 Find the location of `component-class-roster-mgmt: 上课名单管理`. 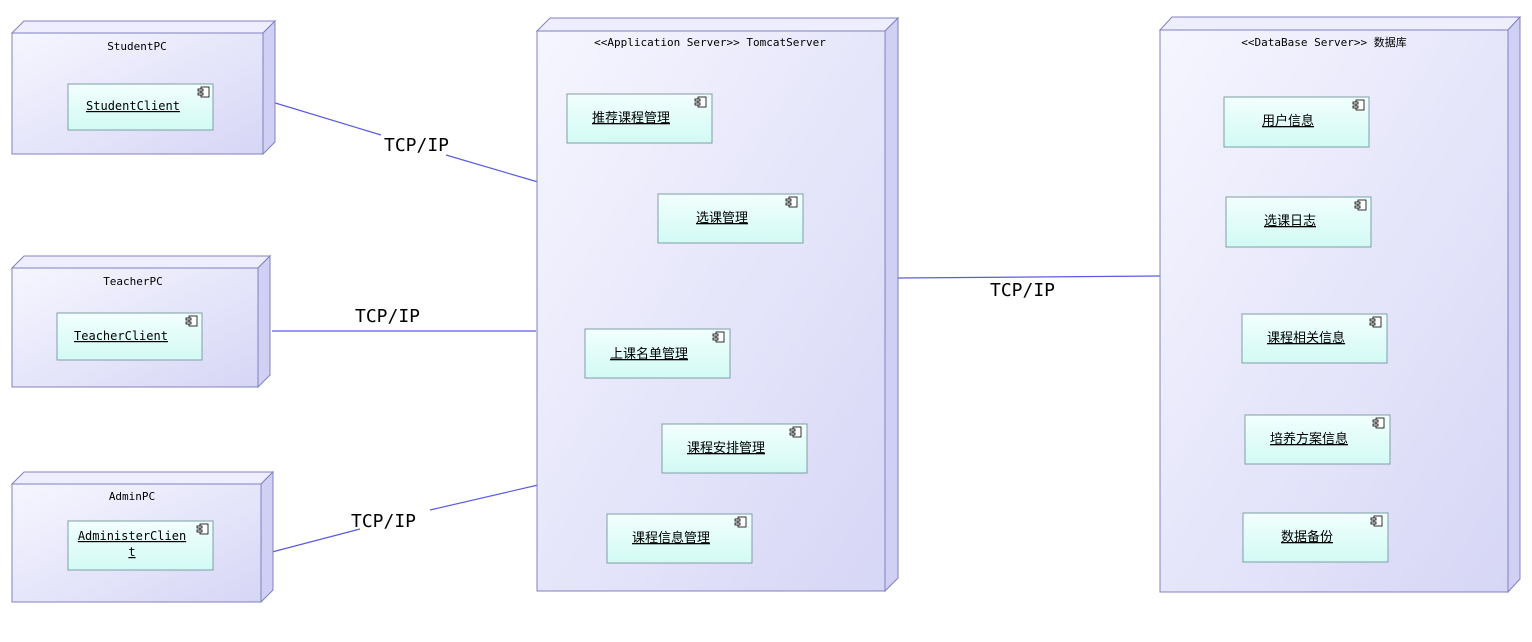

component-class-roster-mgmt: 上课名单管理 is located at coordinates (657, 353).